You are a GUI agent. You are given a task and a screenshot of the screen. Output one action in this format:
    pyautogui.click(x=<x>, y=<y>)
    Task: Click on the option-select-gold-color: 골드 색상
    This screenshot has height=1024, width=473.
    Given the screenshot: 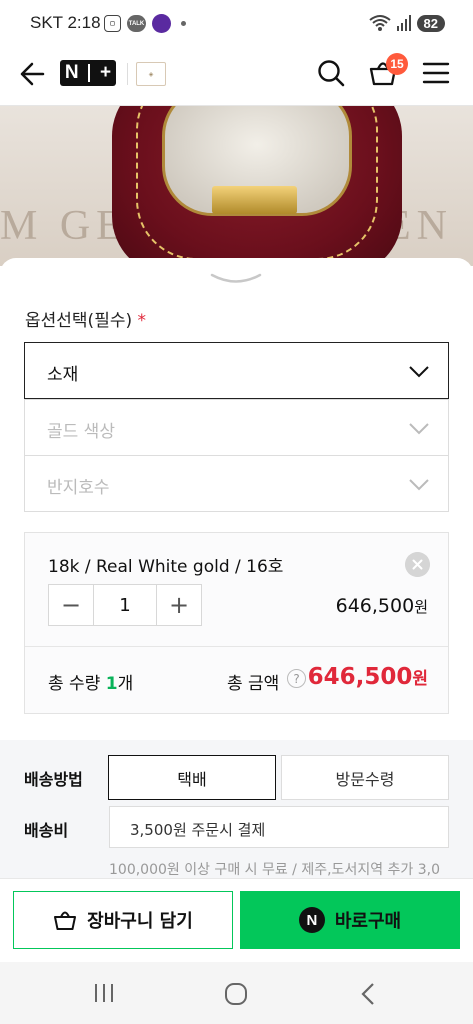 What is the action you would take?
    pyautogui.click(x=236, y=427)
    